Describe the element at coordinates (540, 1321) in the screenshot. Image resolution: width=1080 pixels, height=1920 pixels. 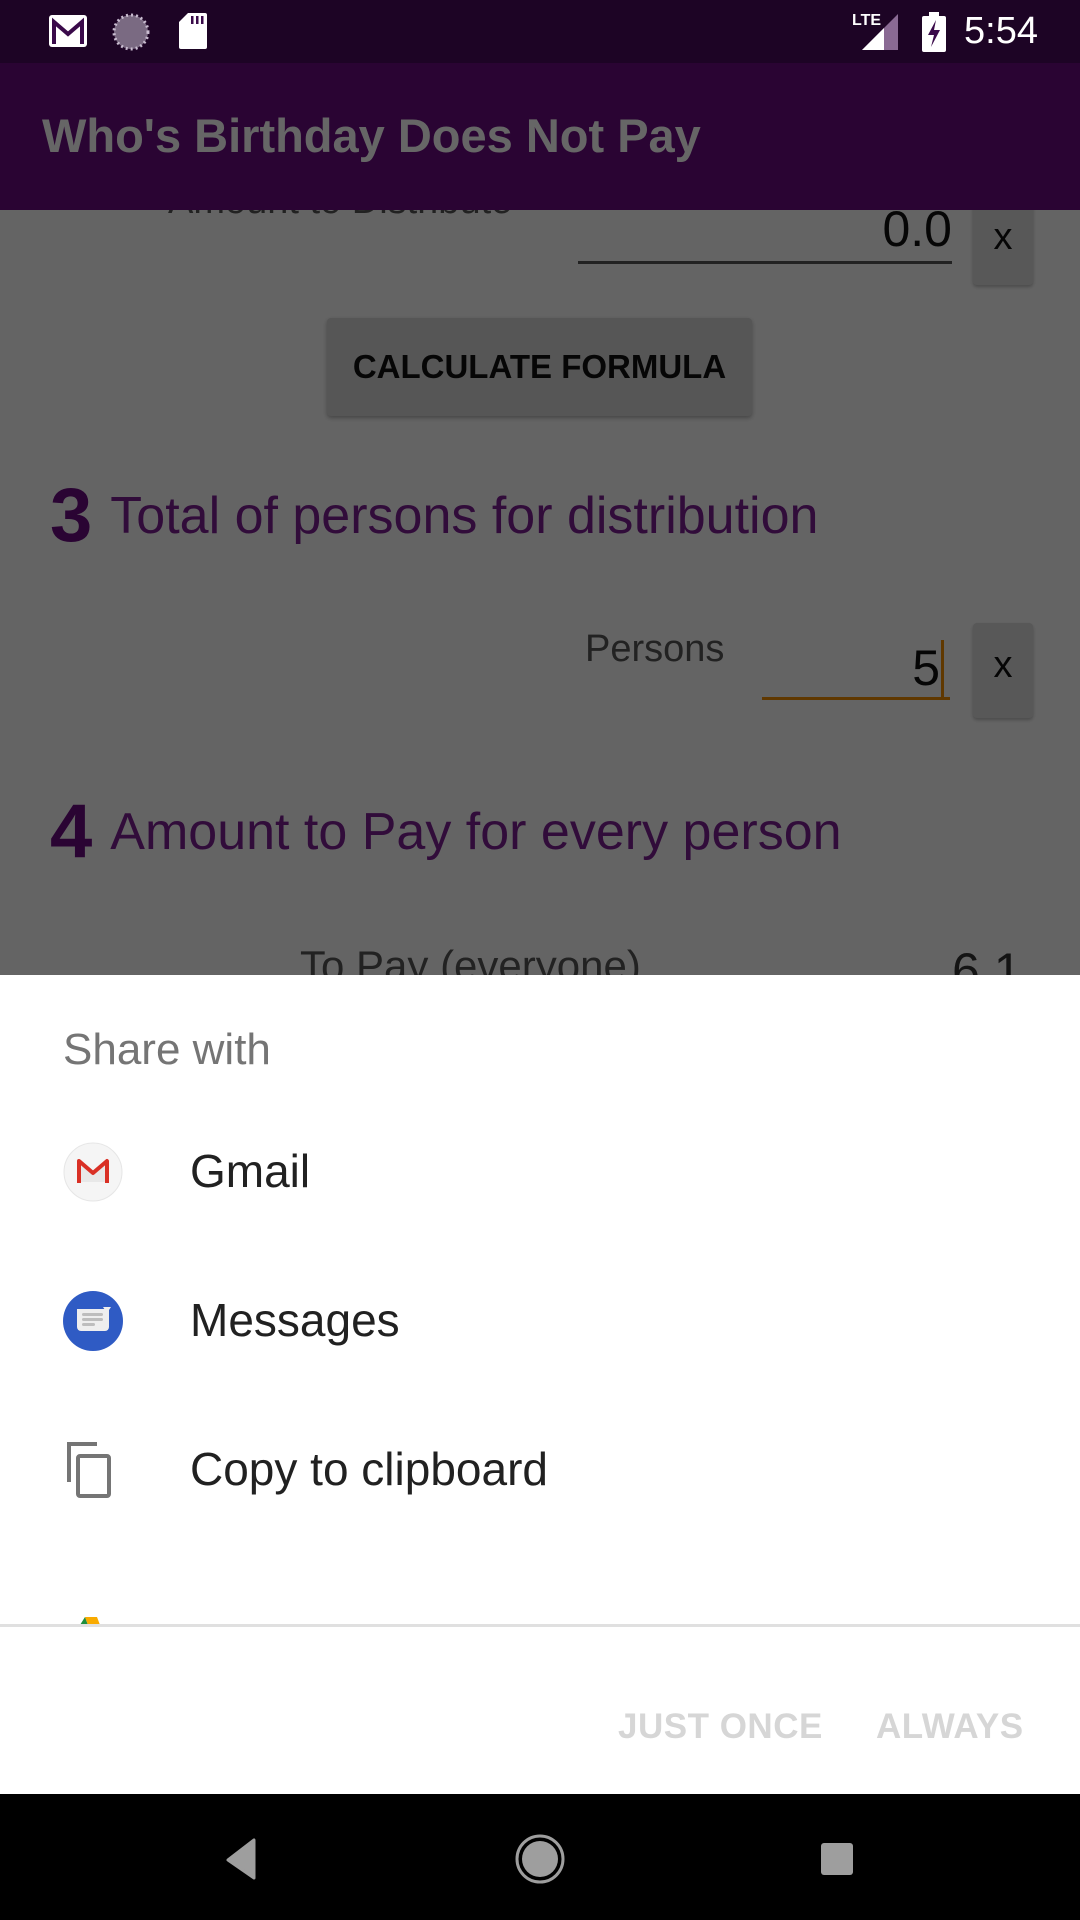
I see `share-item-messages: Messages` at that location.